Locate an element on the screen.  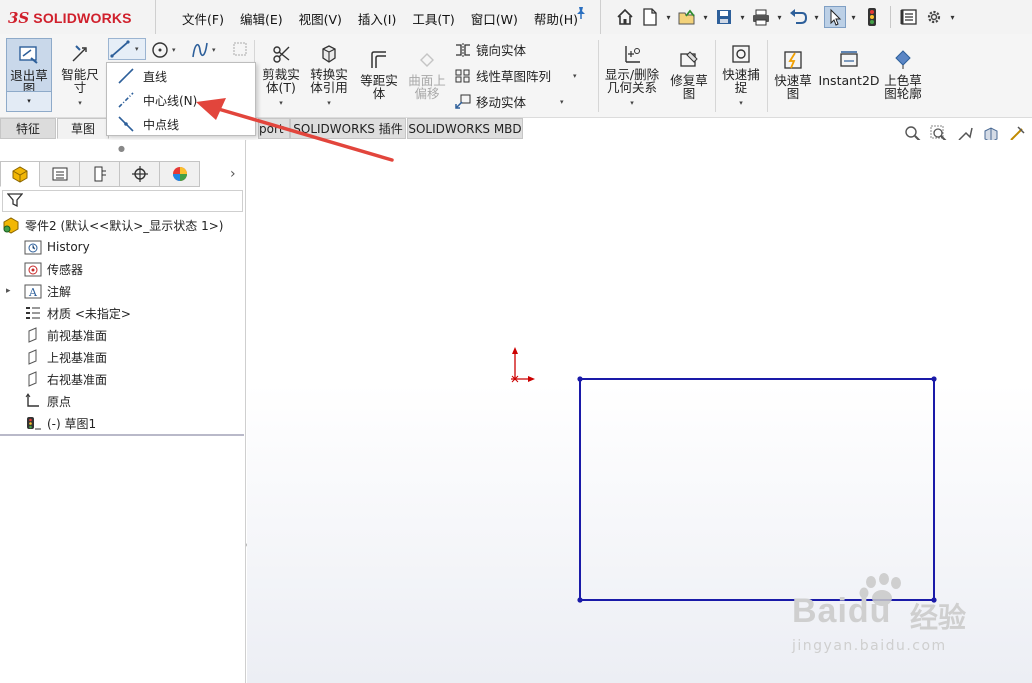
circle-button: ▾ is located at coordinates (163, 50).